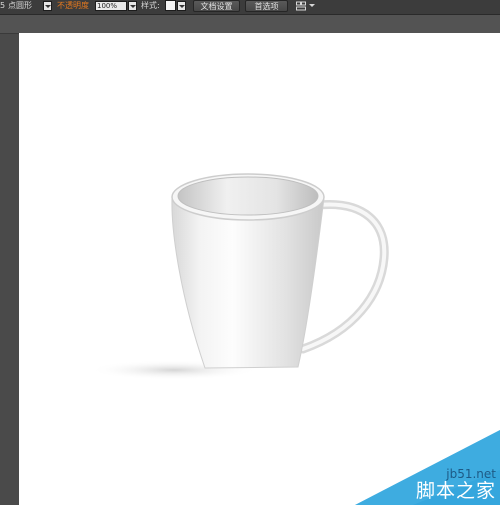 The image size is (500, 505). What do you see at coordinates (111, 6) in the screenshot?
I see `opacity-input: 100%` at bounding box center [111, 6].